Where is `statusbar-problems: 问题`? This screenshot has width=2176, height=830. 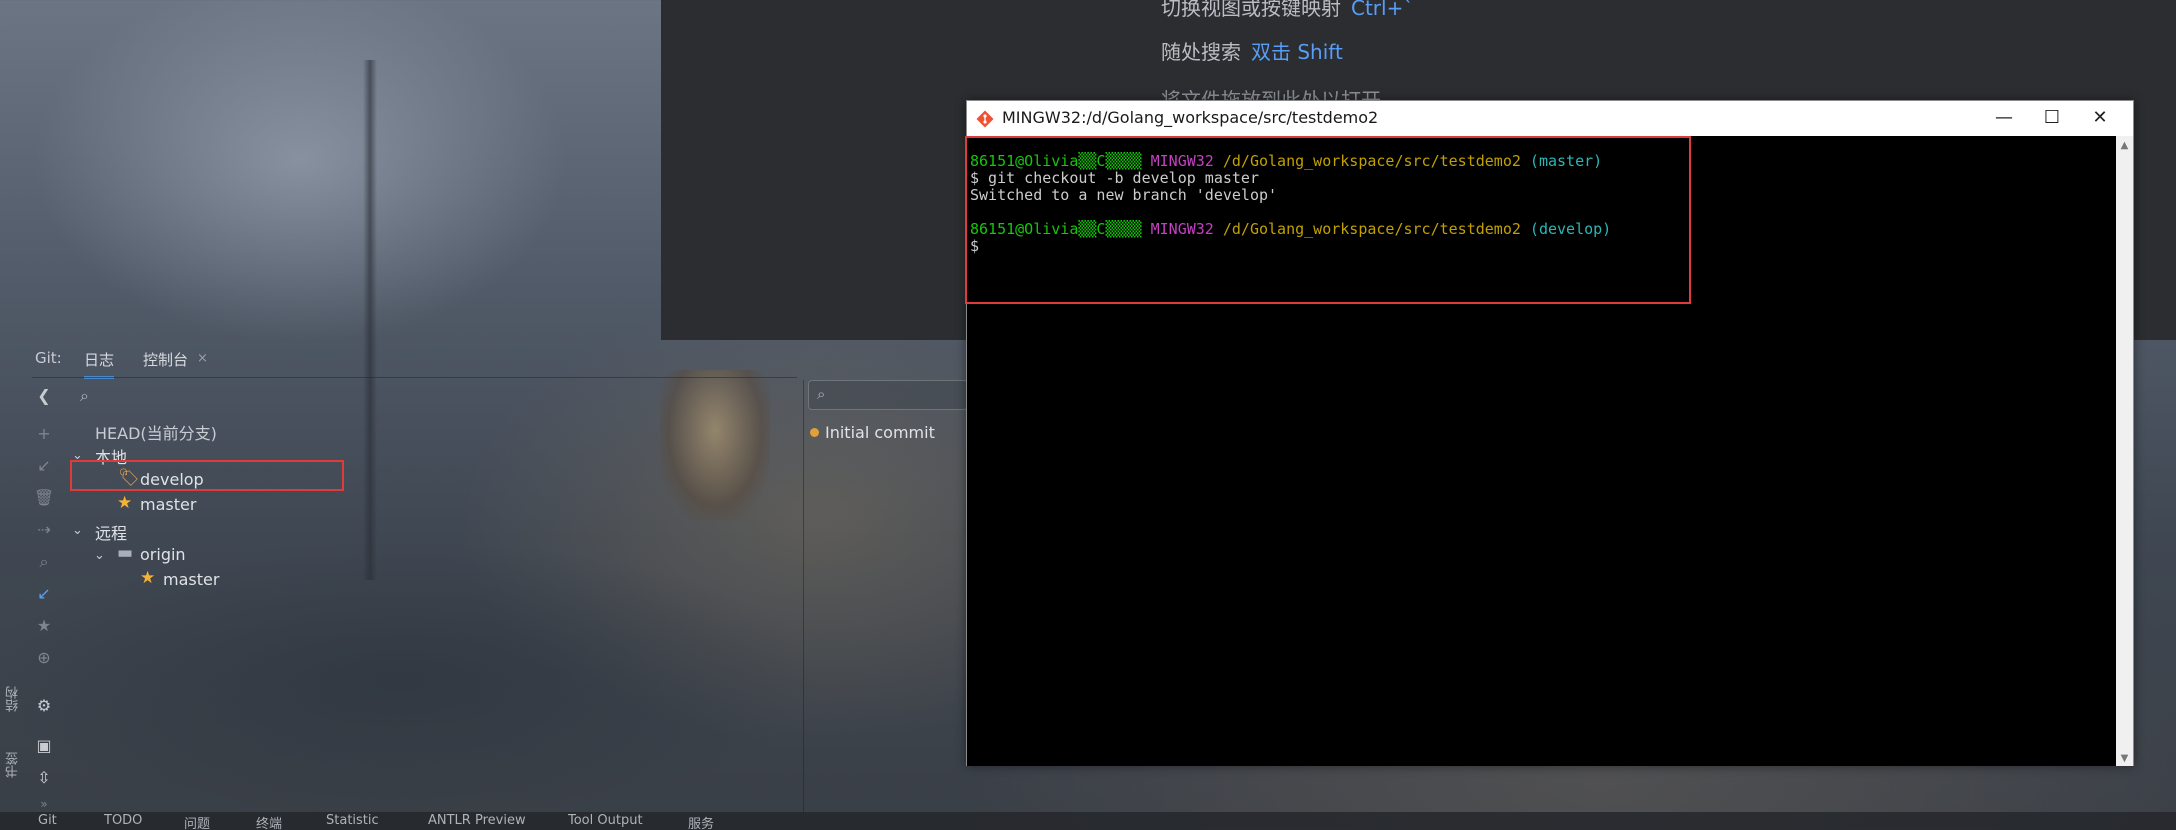 statusbar-problems: 问题 is located at coordinates (197, 821).